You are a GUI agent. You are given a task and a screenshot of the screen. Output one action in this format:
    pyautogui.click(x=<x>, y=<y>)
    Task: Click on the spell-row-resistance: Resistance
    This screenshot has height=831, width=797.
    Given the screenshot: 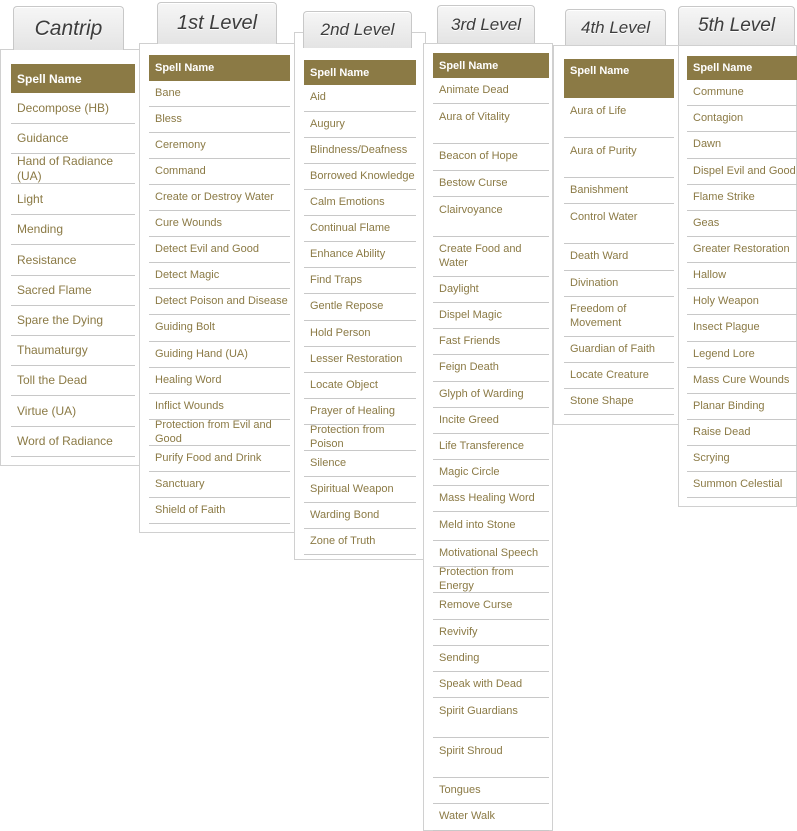 What is the action you would take?
    pyautogui.click(x=73, y=260)
    